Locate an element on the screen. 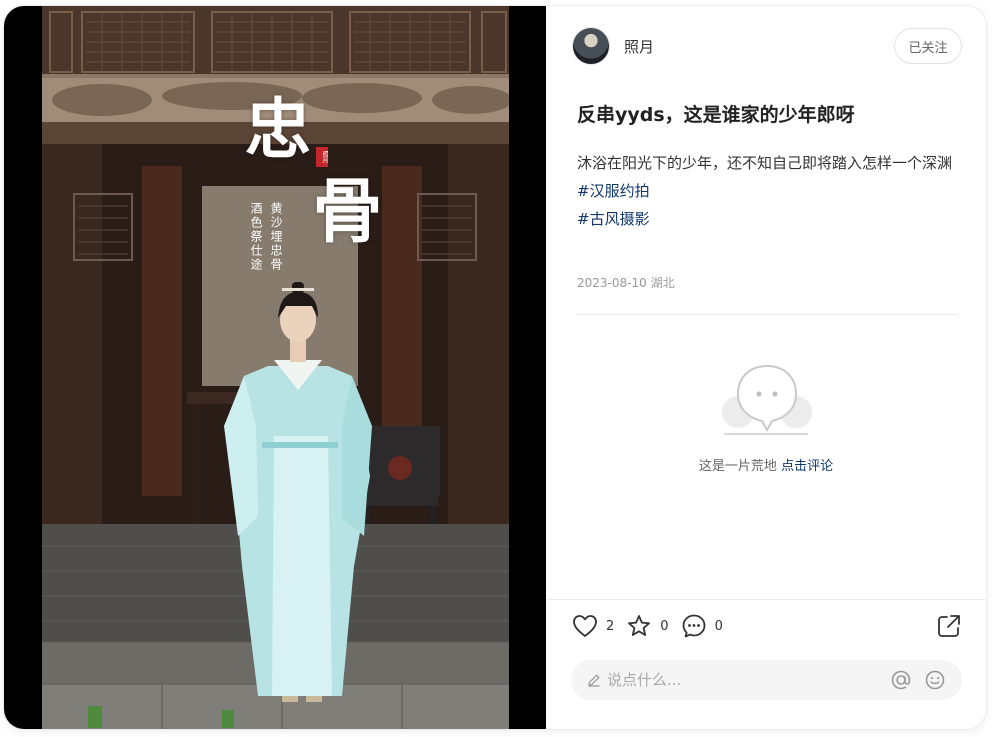  author-info: 照月 is located at coordinates (613, 46).